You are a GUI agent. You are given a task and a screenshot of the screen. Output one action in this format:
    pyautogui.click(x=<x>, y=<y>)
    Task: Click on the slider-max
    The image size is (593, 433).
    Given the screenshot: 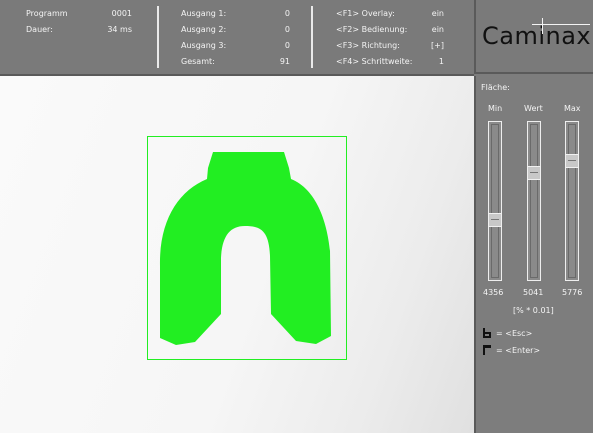 What is the action you would take?
    pyautogui.click(x=572, y=201)
    